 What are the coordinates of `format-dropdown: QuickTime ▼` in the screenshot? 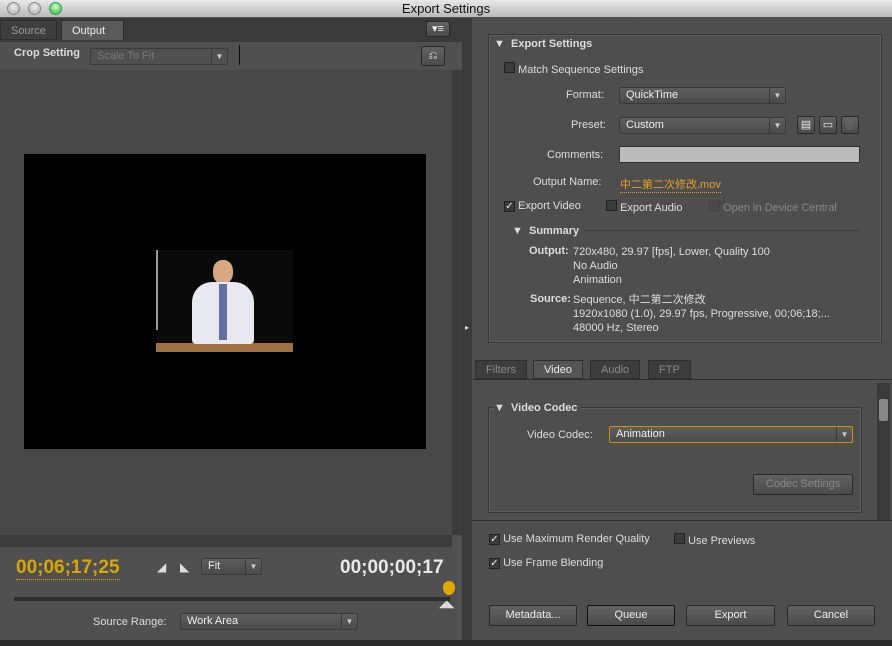 It's located at (702, 95).